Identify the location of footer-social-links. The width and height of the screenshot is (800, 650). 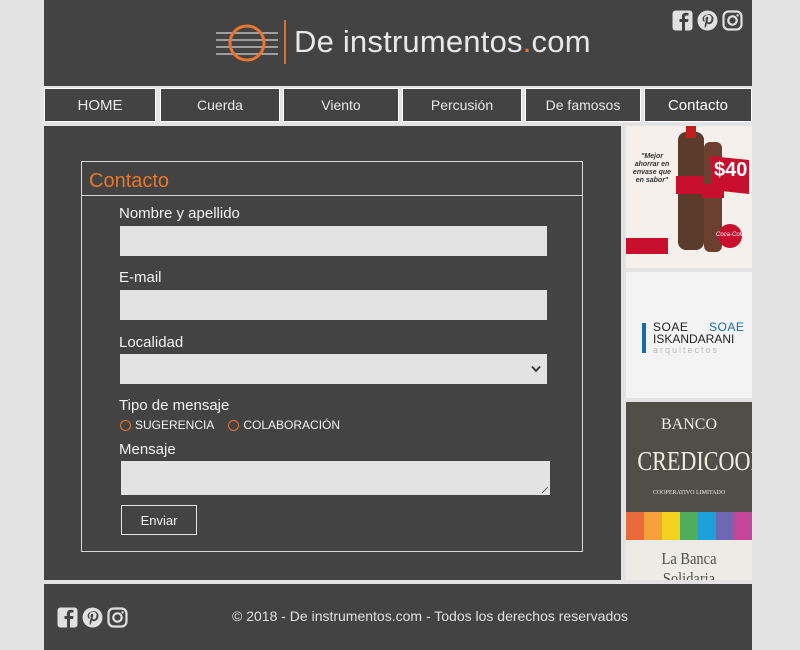
(92, 617).